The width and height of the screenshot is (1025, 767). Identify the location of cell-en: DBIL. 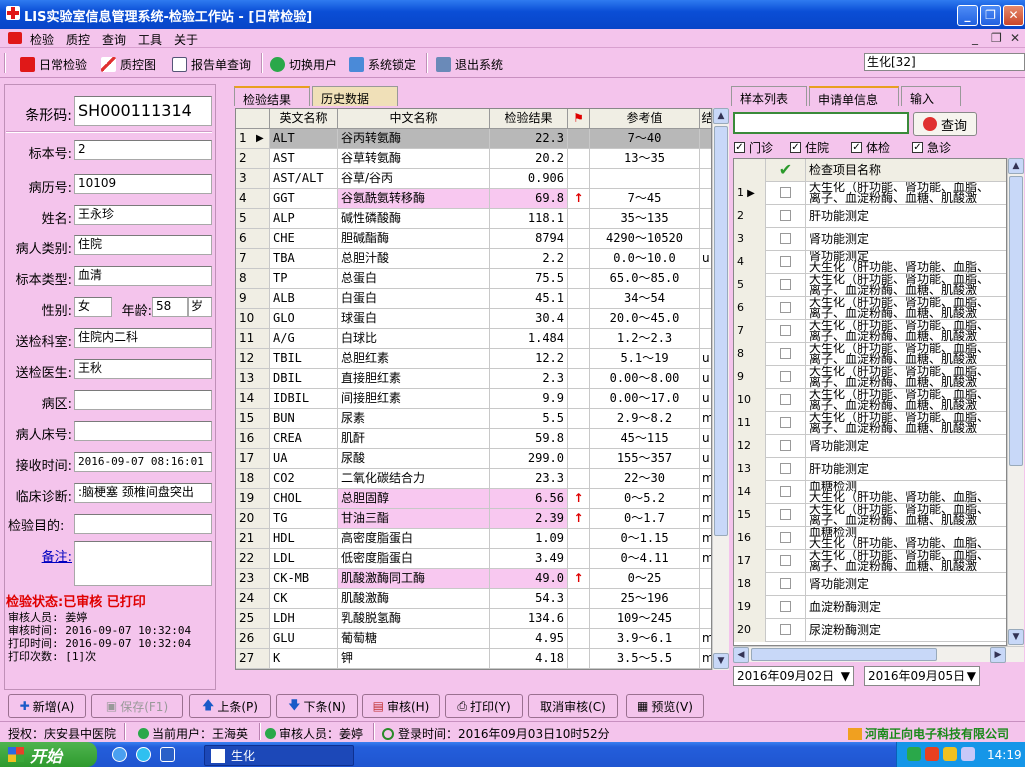
(304, 379).